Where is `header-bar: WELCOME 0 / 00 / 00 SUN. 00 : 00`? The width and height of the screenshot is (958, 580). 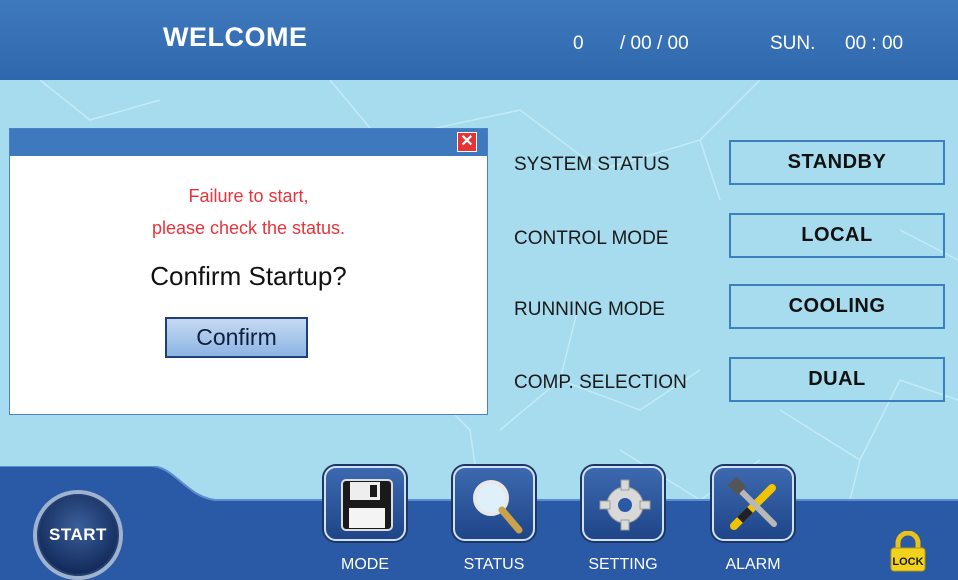 header-bar: WELCOME 0 / 00 / 00 SUN. 00 : 00 is located at coordinates (479, 40).